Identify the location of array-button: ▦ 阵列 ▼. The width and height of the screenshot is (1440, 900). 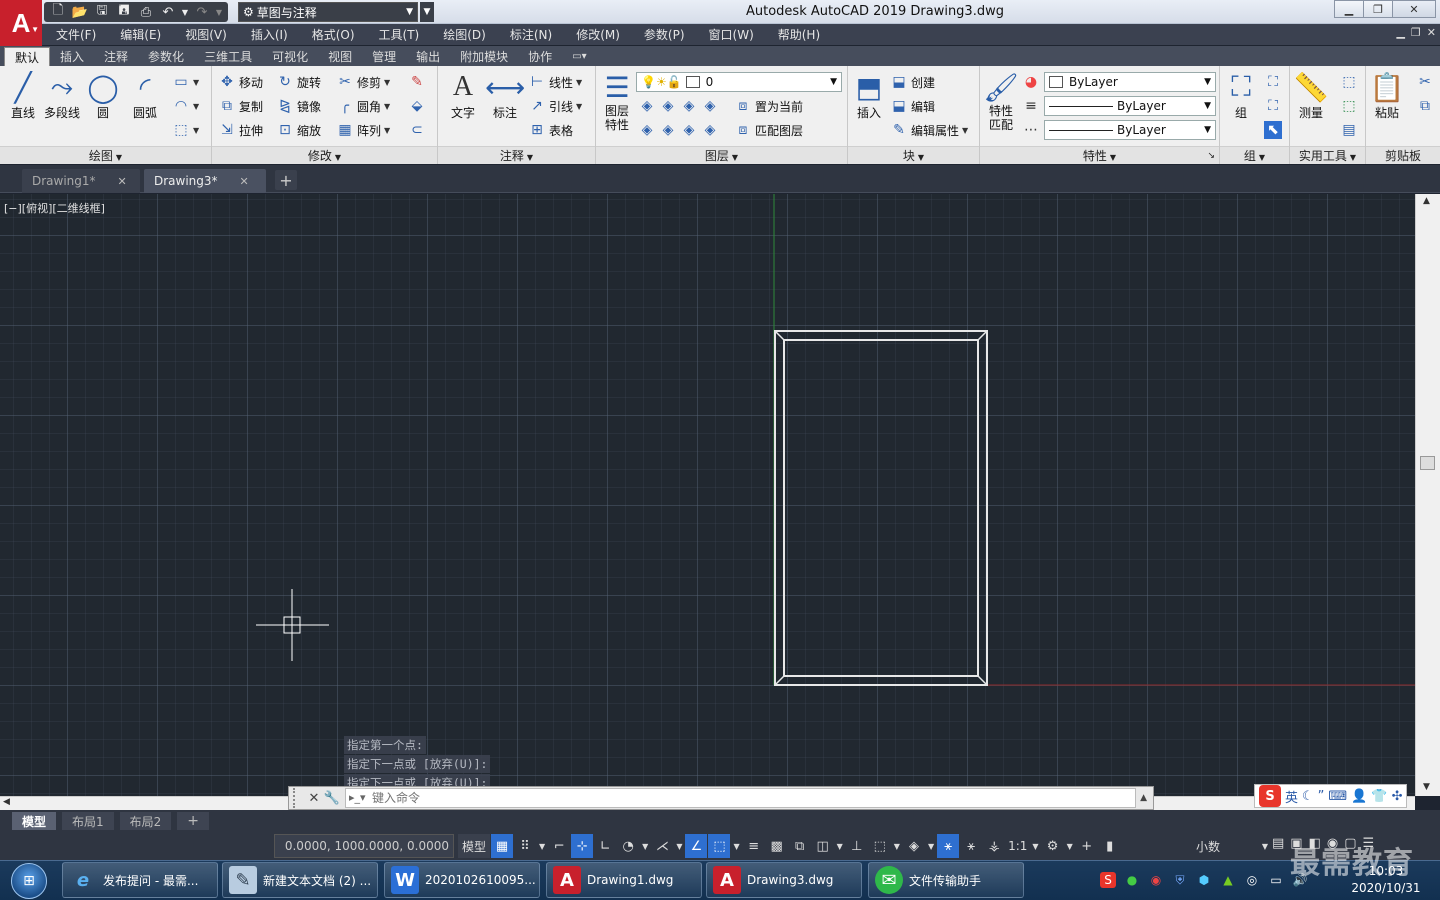
(363, 130).